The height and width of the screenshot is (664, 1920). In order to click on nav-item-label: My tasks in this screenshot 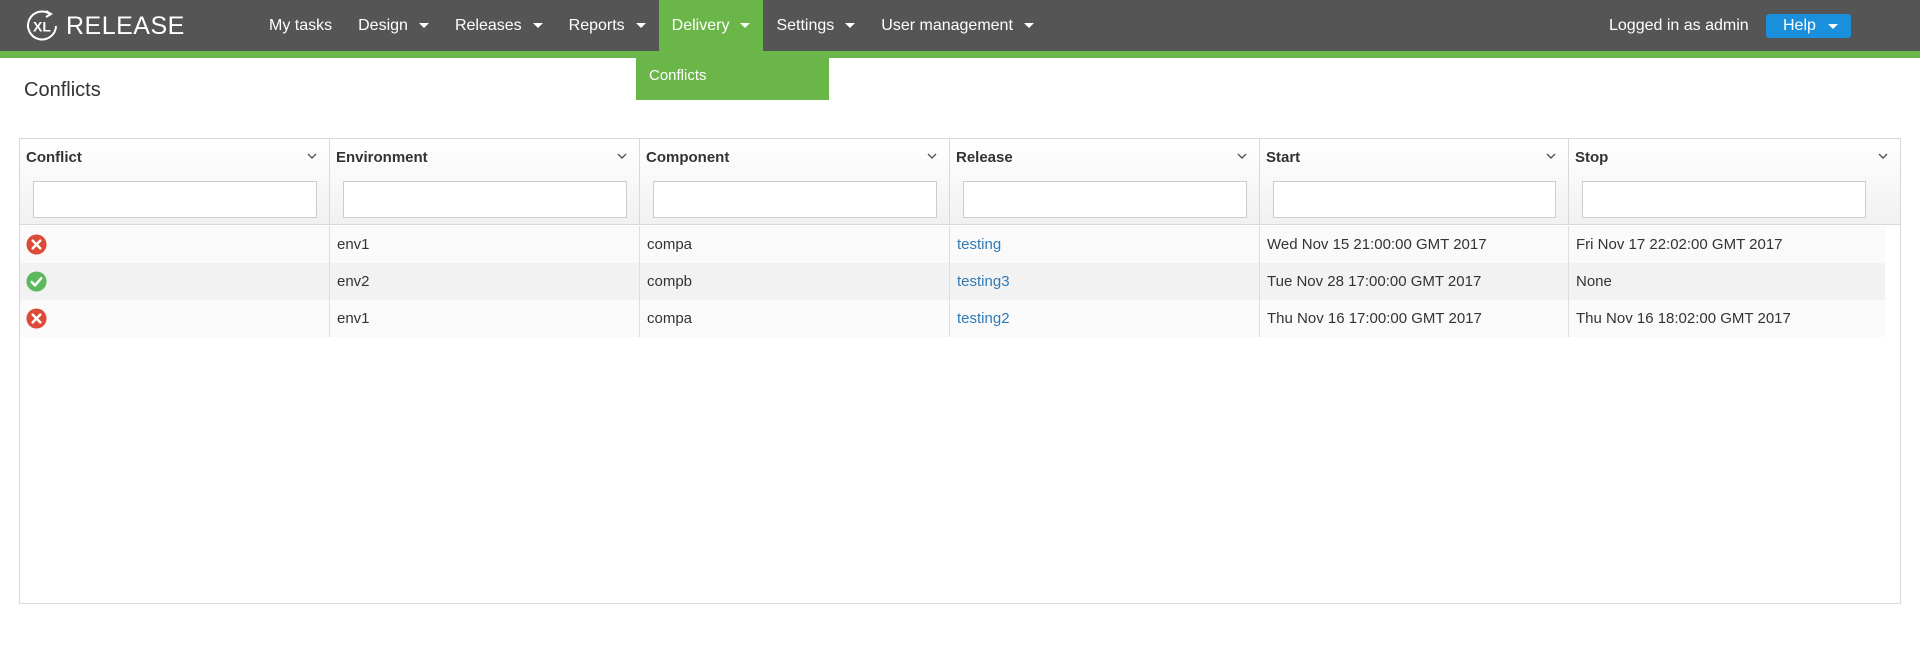, I will do `click(301, 25)`.